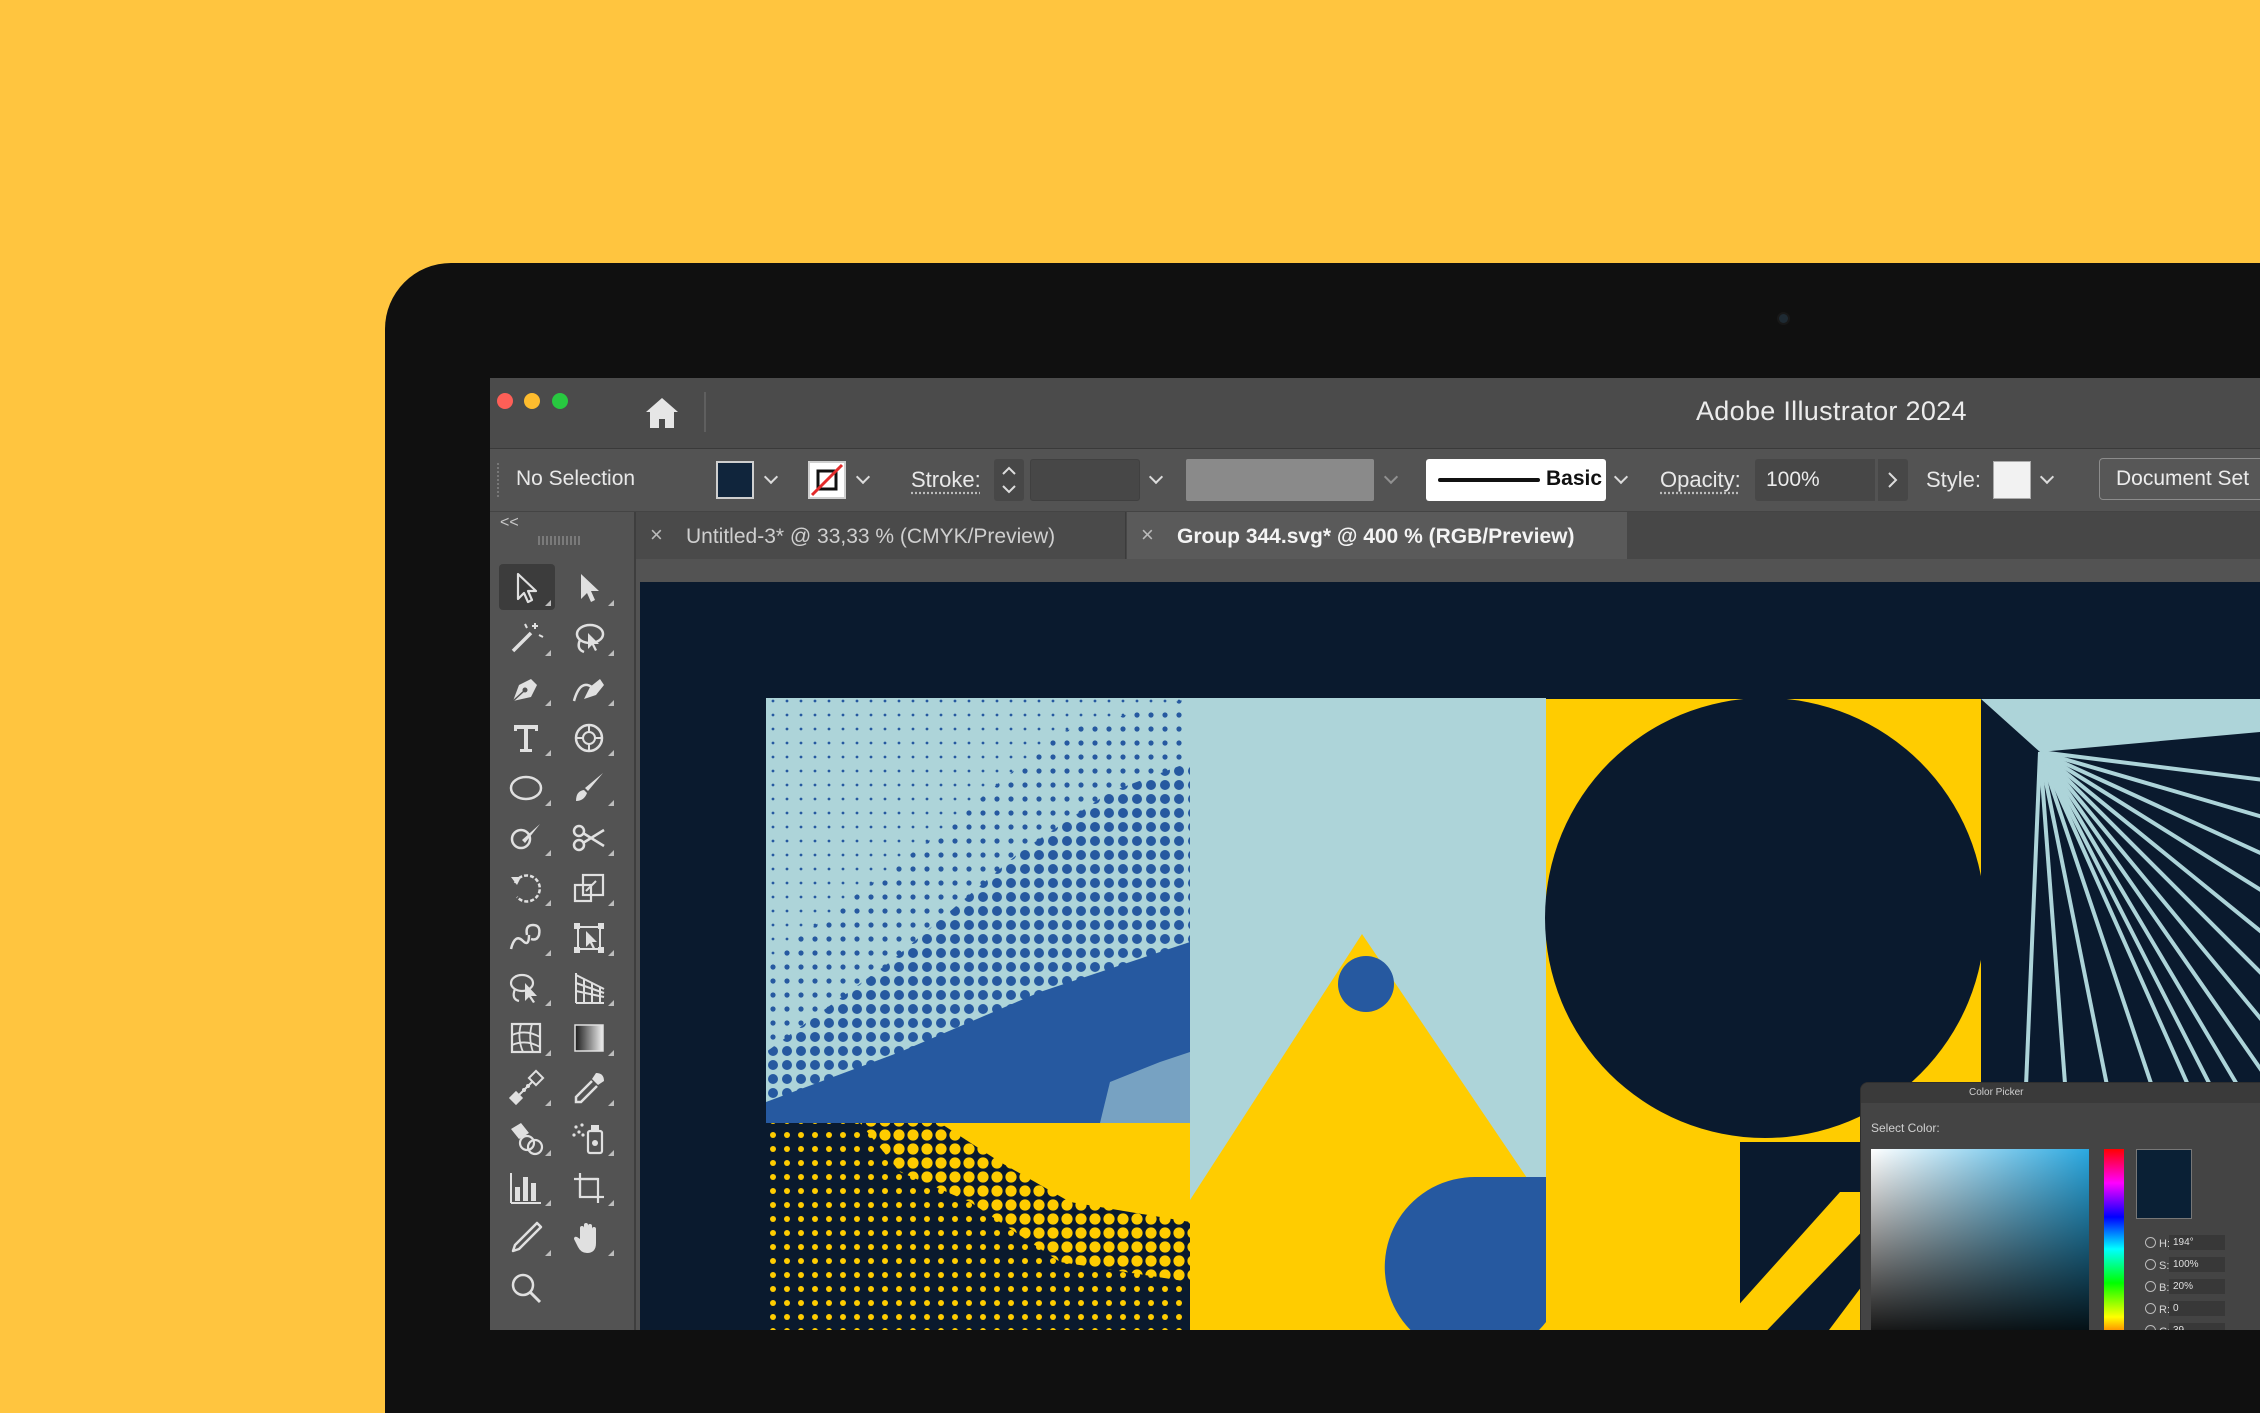 The height and width of the screenshot is (1413, 2260). Describe the element at coordinates (1375, 413) in the screenshot. I see `title-bar: Adobe Illustrator 2024` at that location.